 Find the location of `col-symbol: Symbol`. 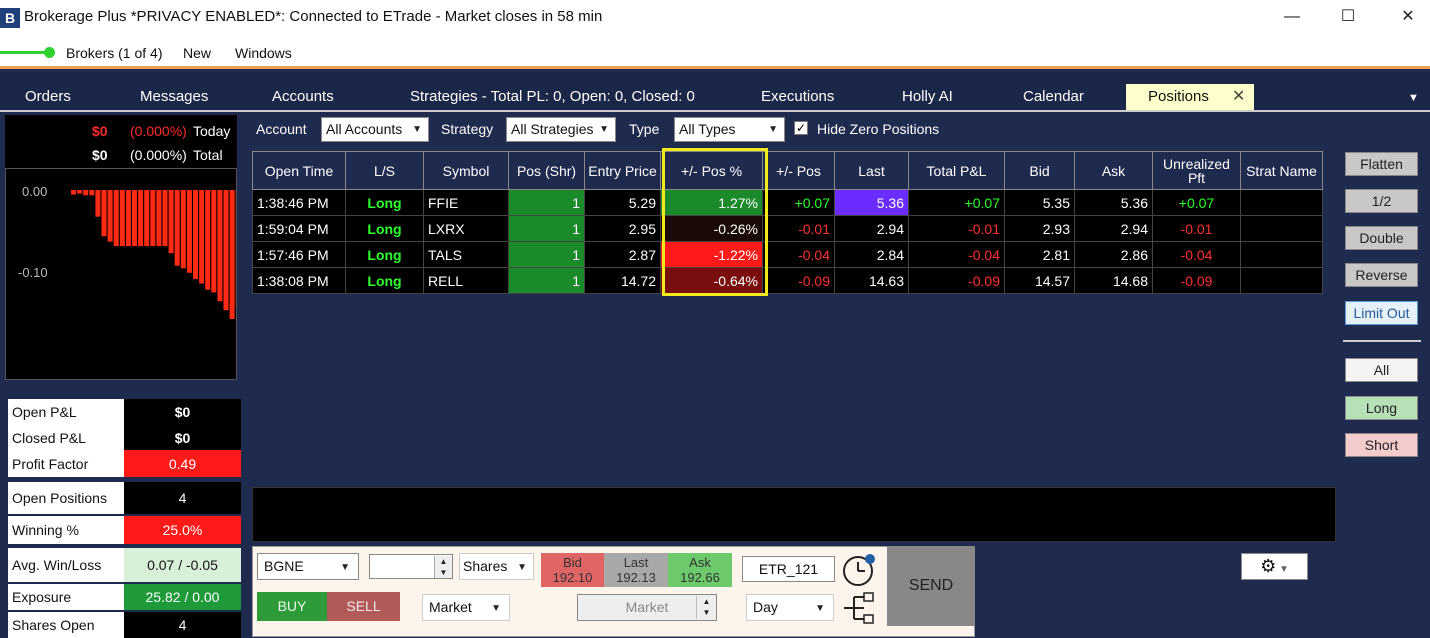

col-symbol: Symbol is located at coordinates (466, 171).